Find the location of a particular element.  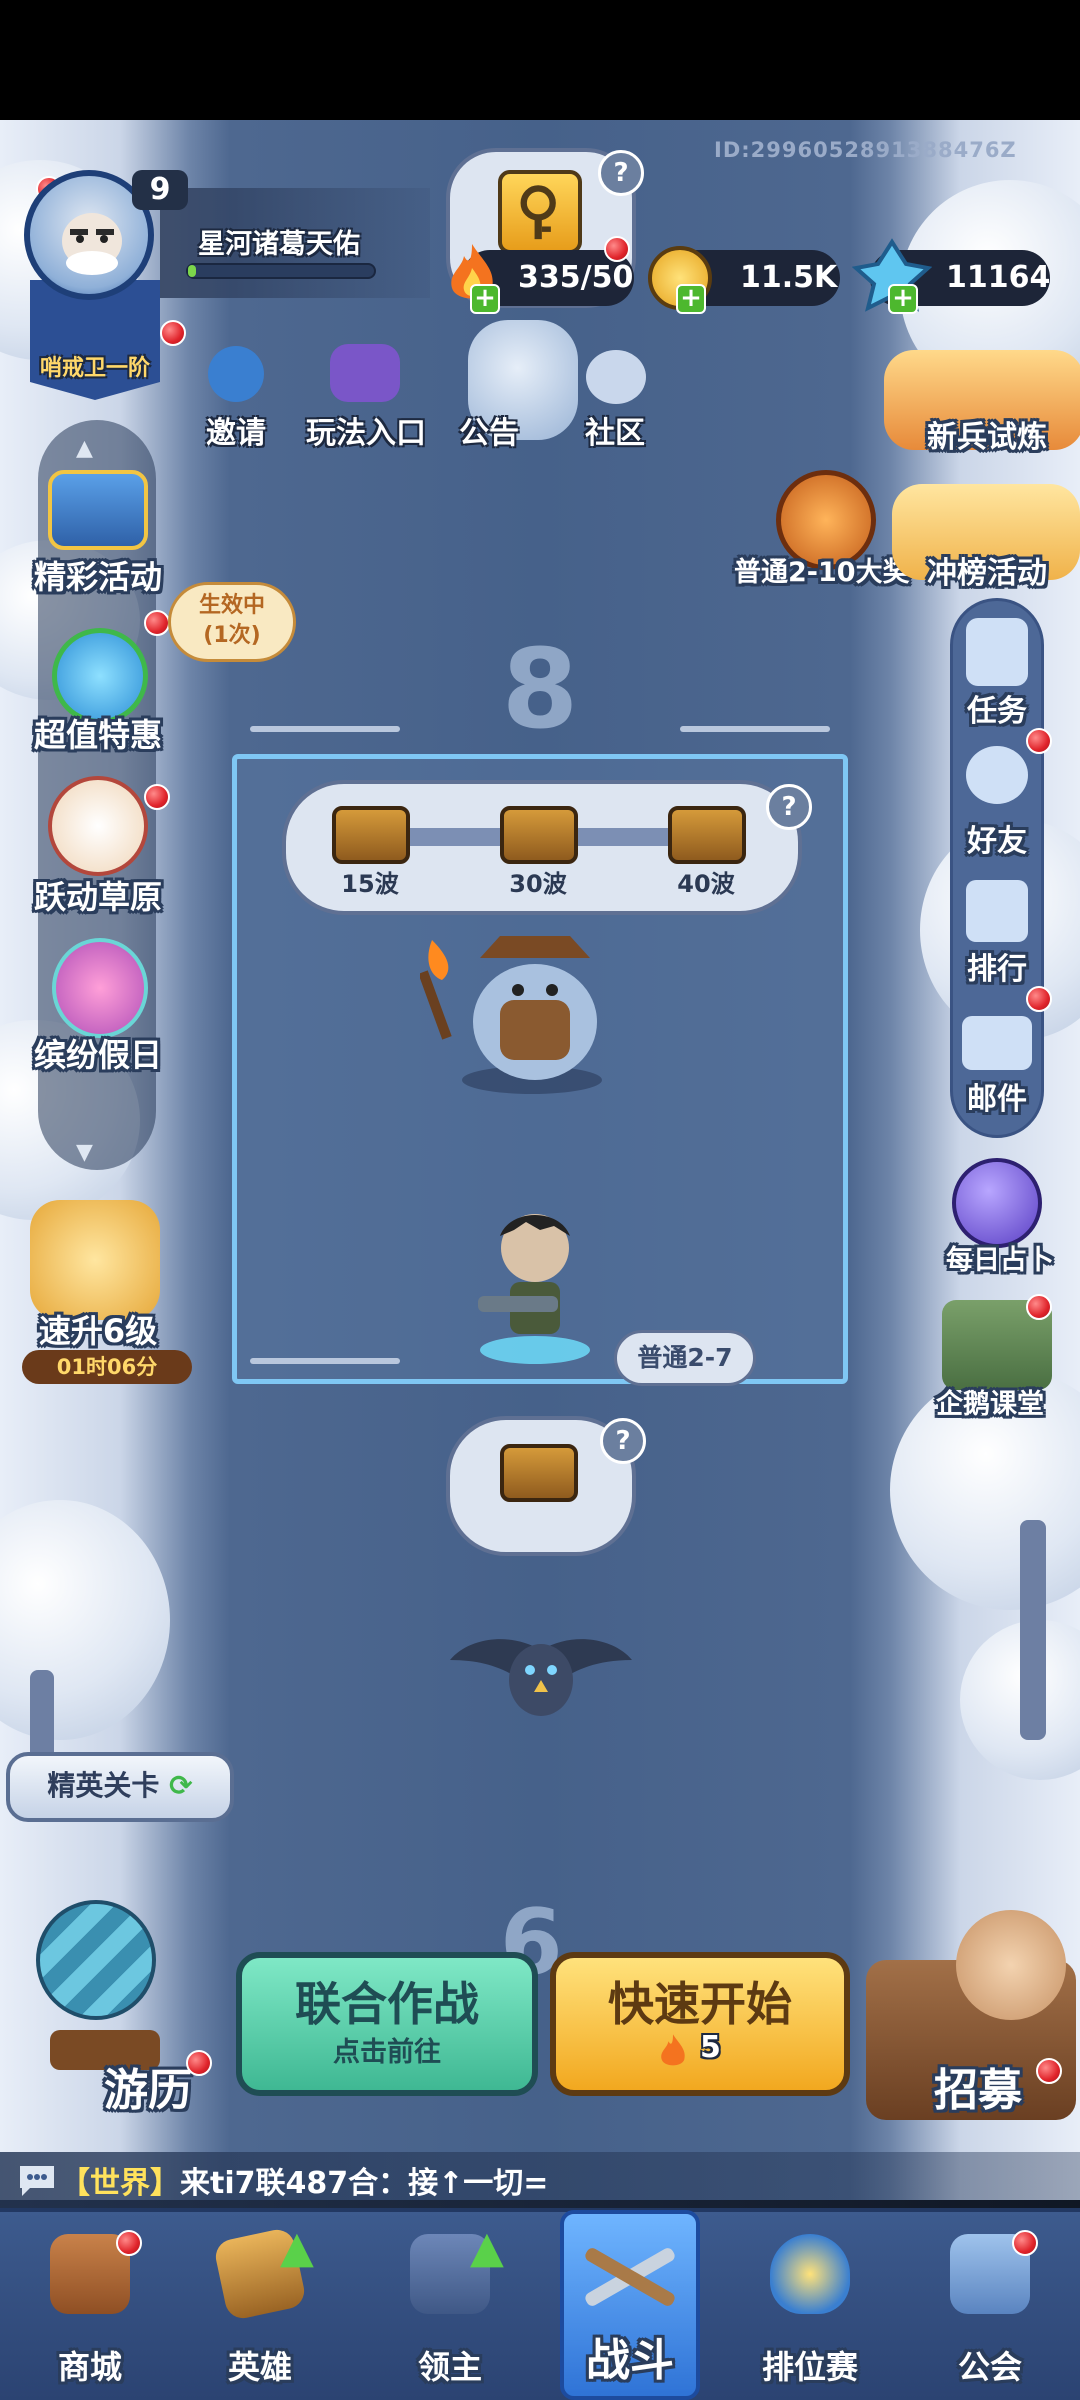

penguin-class-button: 企鹅课堂 is located at coordinates (990, 1401).